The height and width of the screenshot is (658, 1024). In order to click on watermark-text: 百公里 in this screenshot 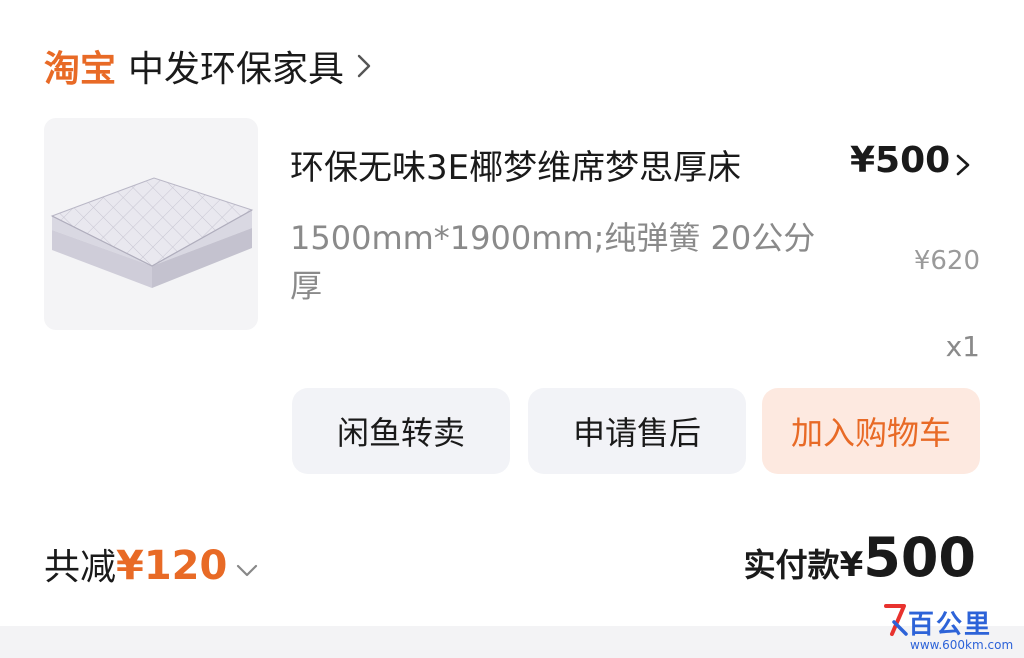, I will do `click(950, 625)`.